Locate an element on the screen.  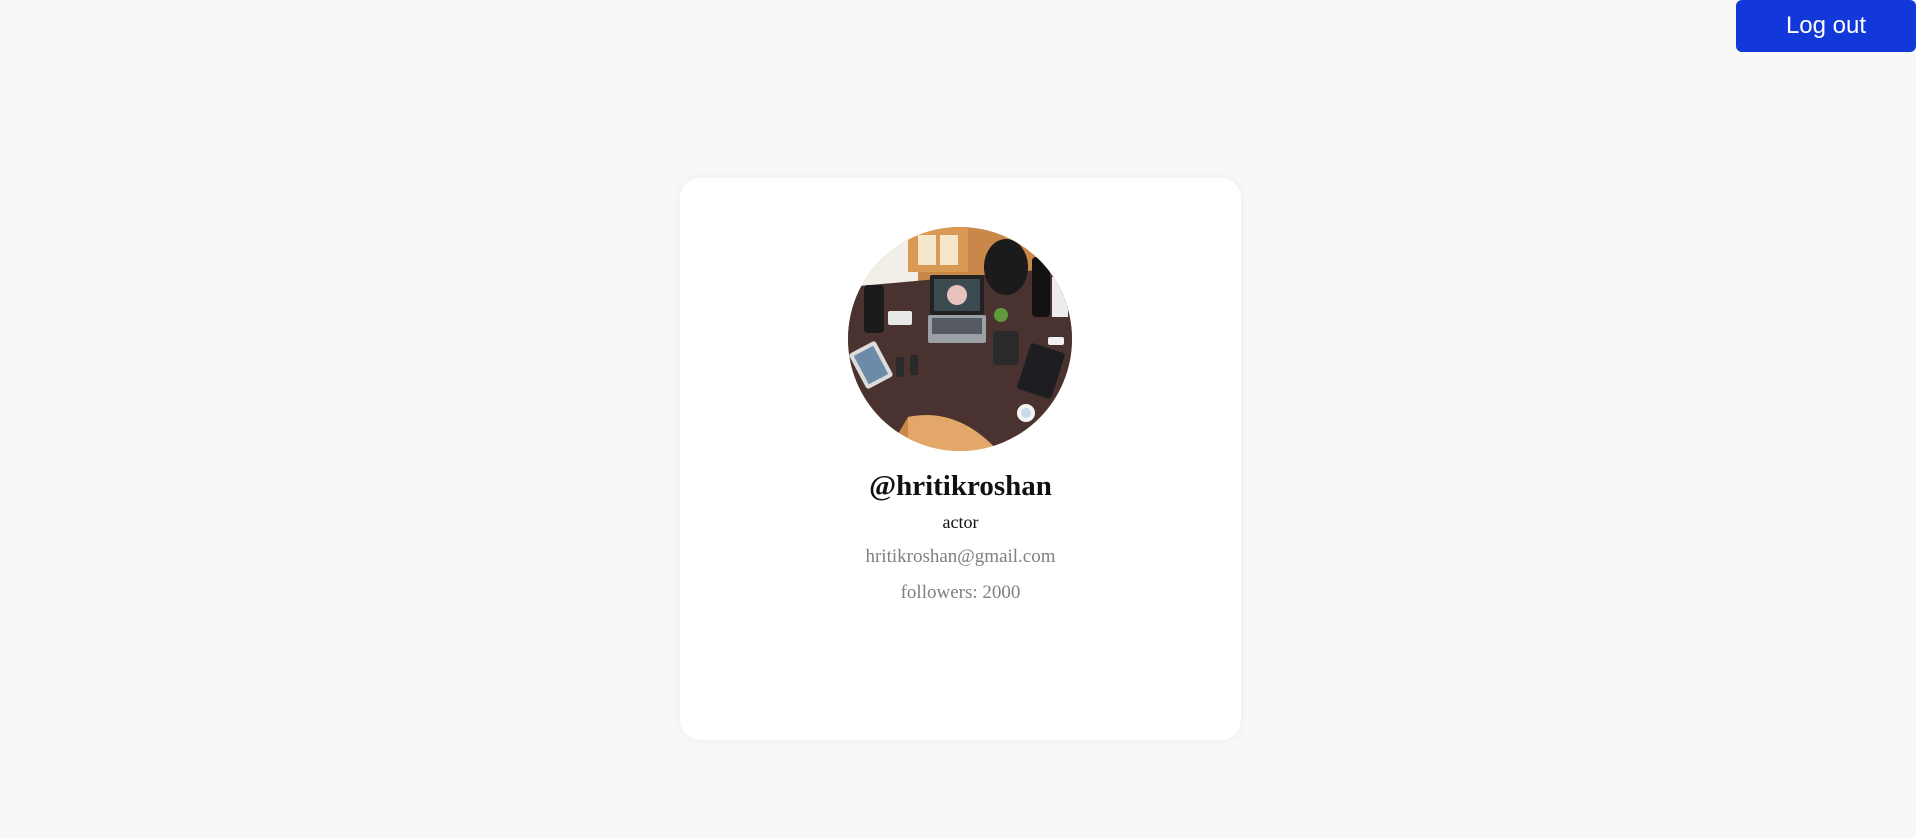
profile-avatar is located at coordinates (960, 339).